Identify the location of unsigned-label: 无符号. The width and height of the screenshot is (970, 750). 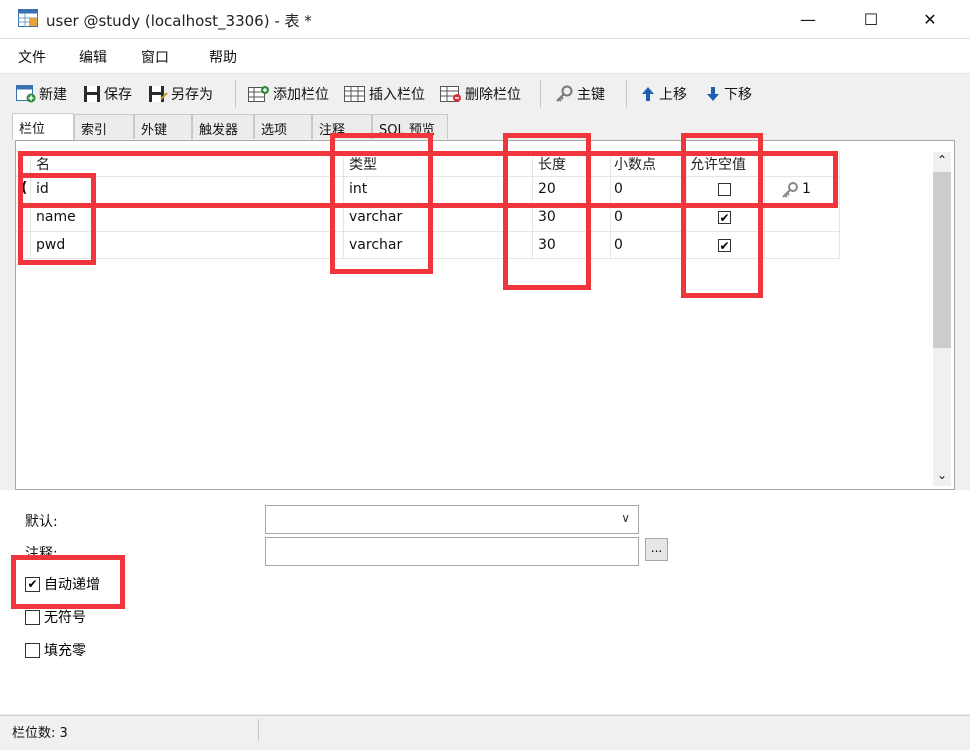
(65, 618).